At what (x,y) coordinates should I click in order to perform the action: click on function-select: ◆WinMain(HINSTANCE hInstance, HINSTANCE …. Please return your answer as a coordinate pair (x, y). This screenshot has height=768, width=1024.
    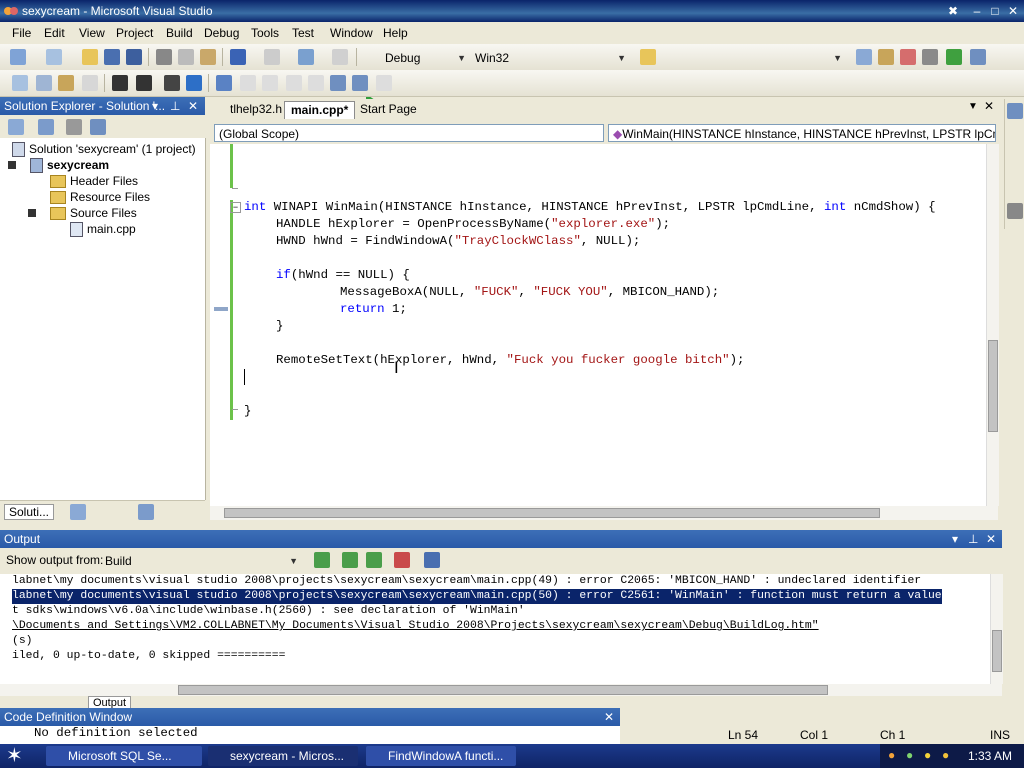
    Looking at the image, I should click on (802, 133).